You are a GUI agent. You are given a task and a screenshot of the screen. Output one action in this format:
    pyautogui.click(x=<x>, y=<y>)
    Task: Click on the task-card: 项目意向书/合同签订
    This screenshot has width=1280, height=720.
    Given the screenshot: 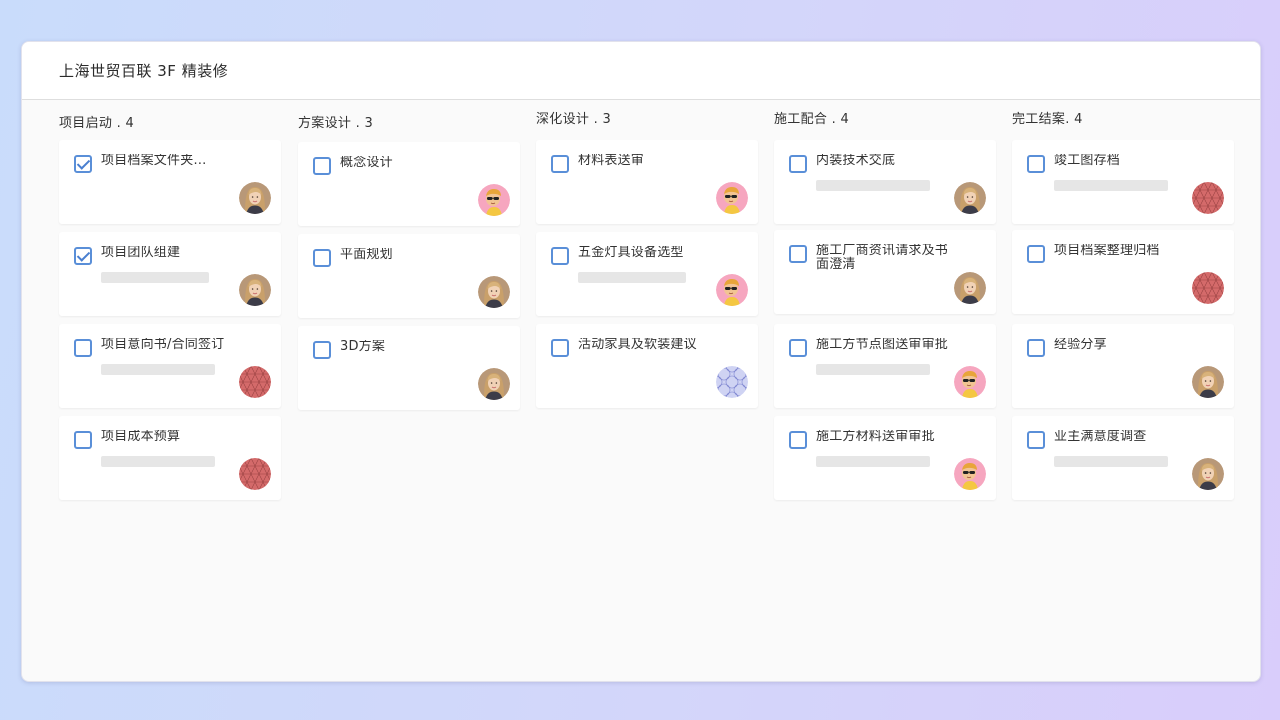 What is the action you would take?
    pyautogui.click(x=170, y=366)
    